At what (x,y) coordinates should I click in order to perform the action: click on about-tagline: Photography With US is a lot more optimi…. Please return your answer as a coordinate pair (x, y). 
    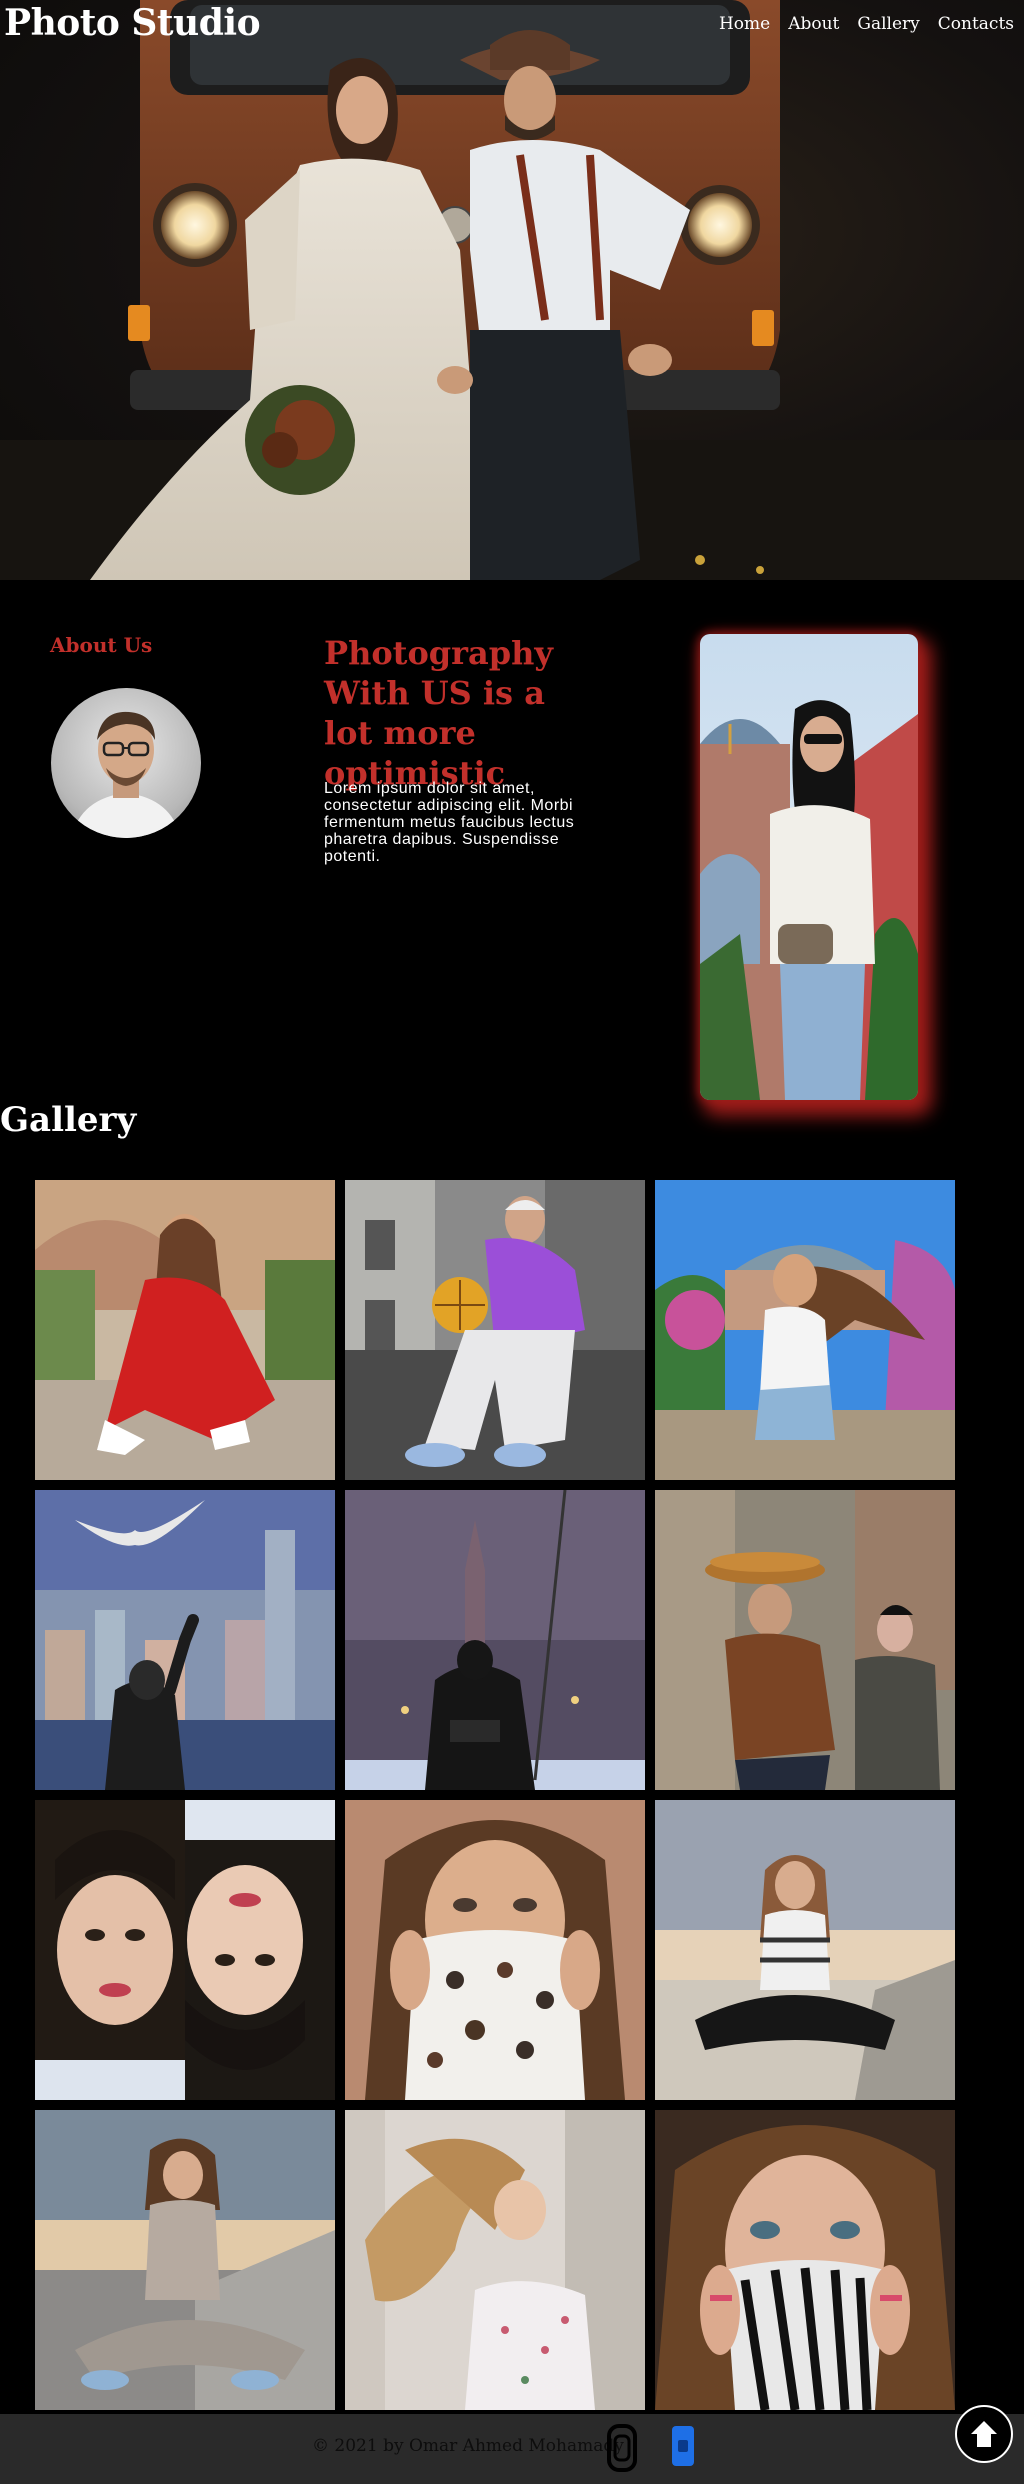
    Looking at the image, I should click on (438, 713).